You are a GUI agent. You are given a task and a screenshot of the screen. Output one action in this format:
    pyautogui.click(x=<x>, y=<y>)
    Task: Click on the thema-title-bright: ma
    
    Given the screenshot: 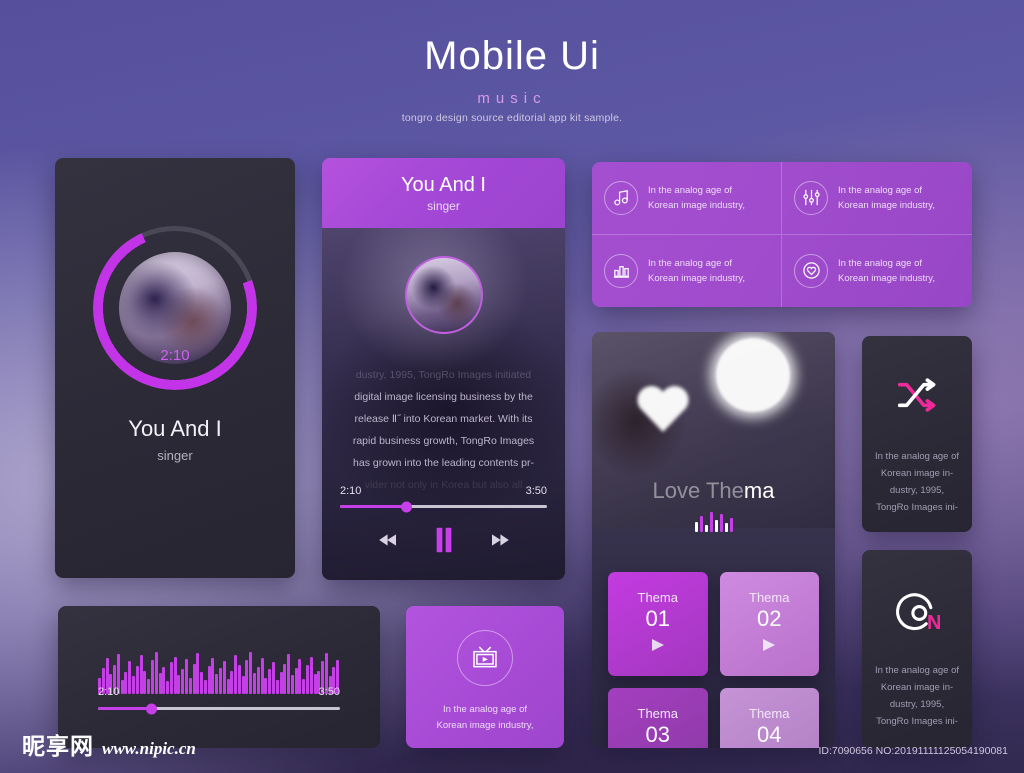 What is the action you would take?
    pyautogui.click(x=759, y=490)
    